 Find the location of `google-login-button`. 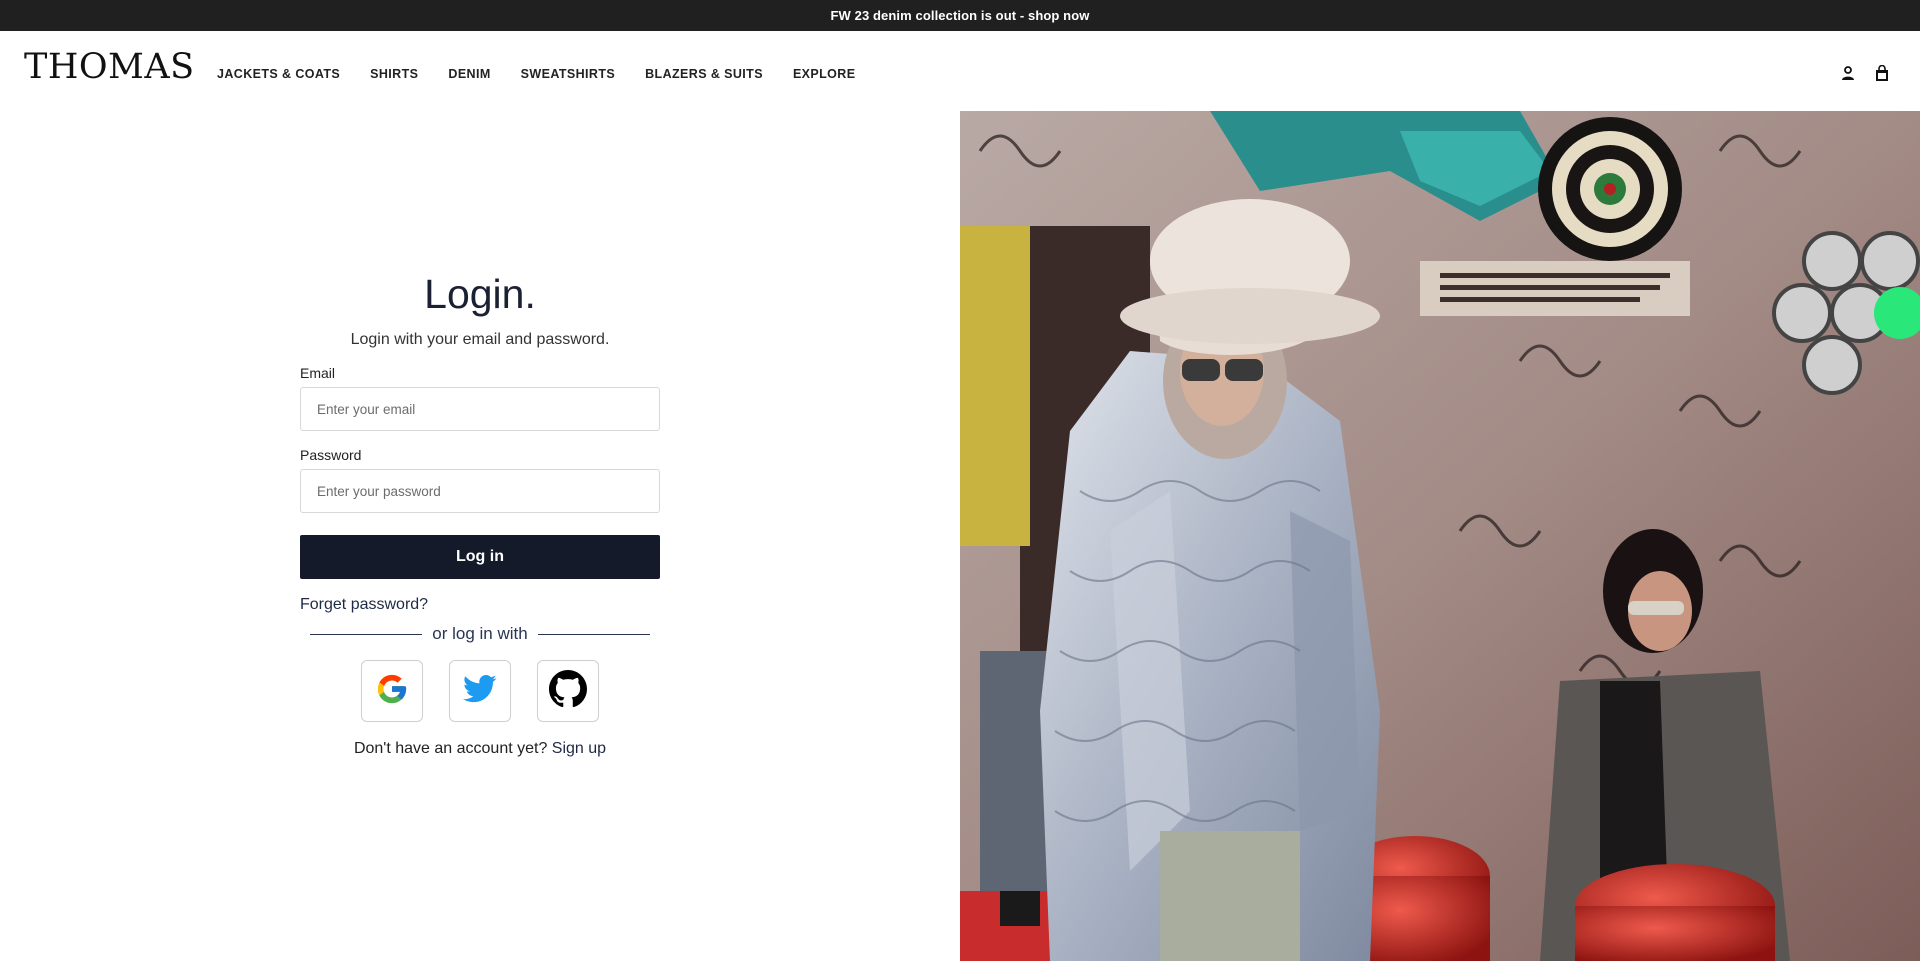

google-login-button is located at coordinates (392, 691).